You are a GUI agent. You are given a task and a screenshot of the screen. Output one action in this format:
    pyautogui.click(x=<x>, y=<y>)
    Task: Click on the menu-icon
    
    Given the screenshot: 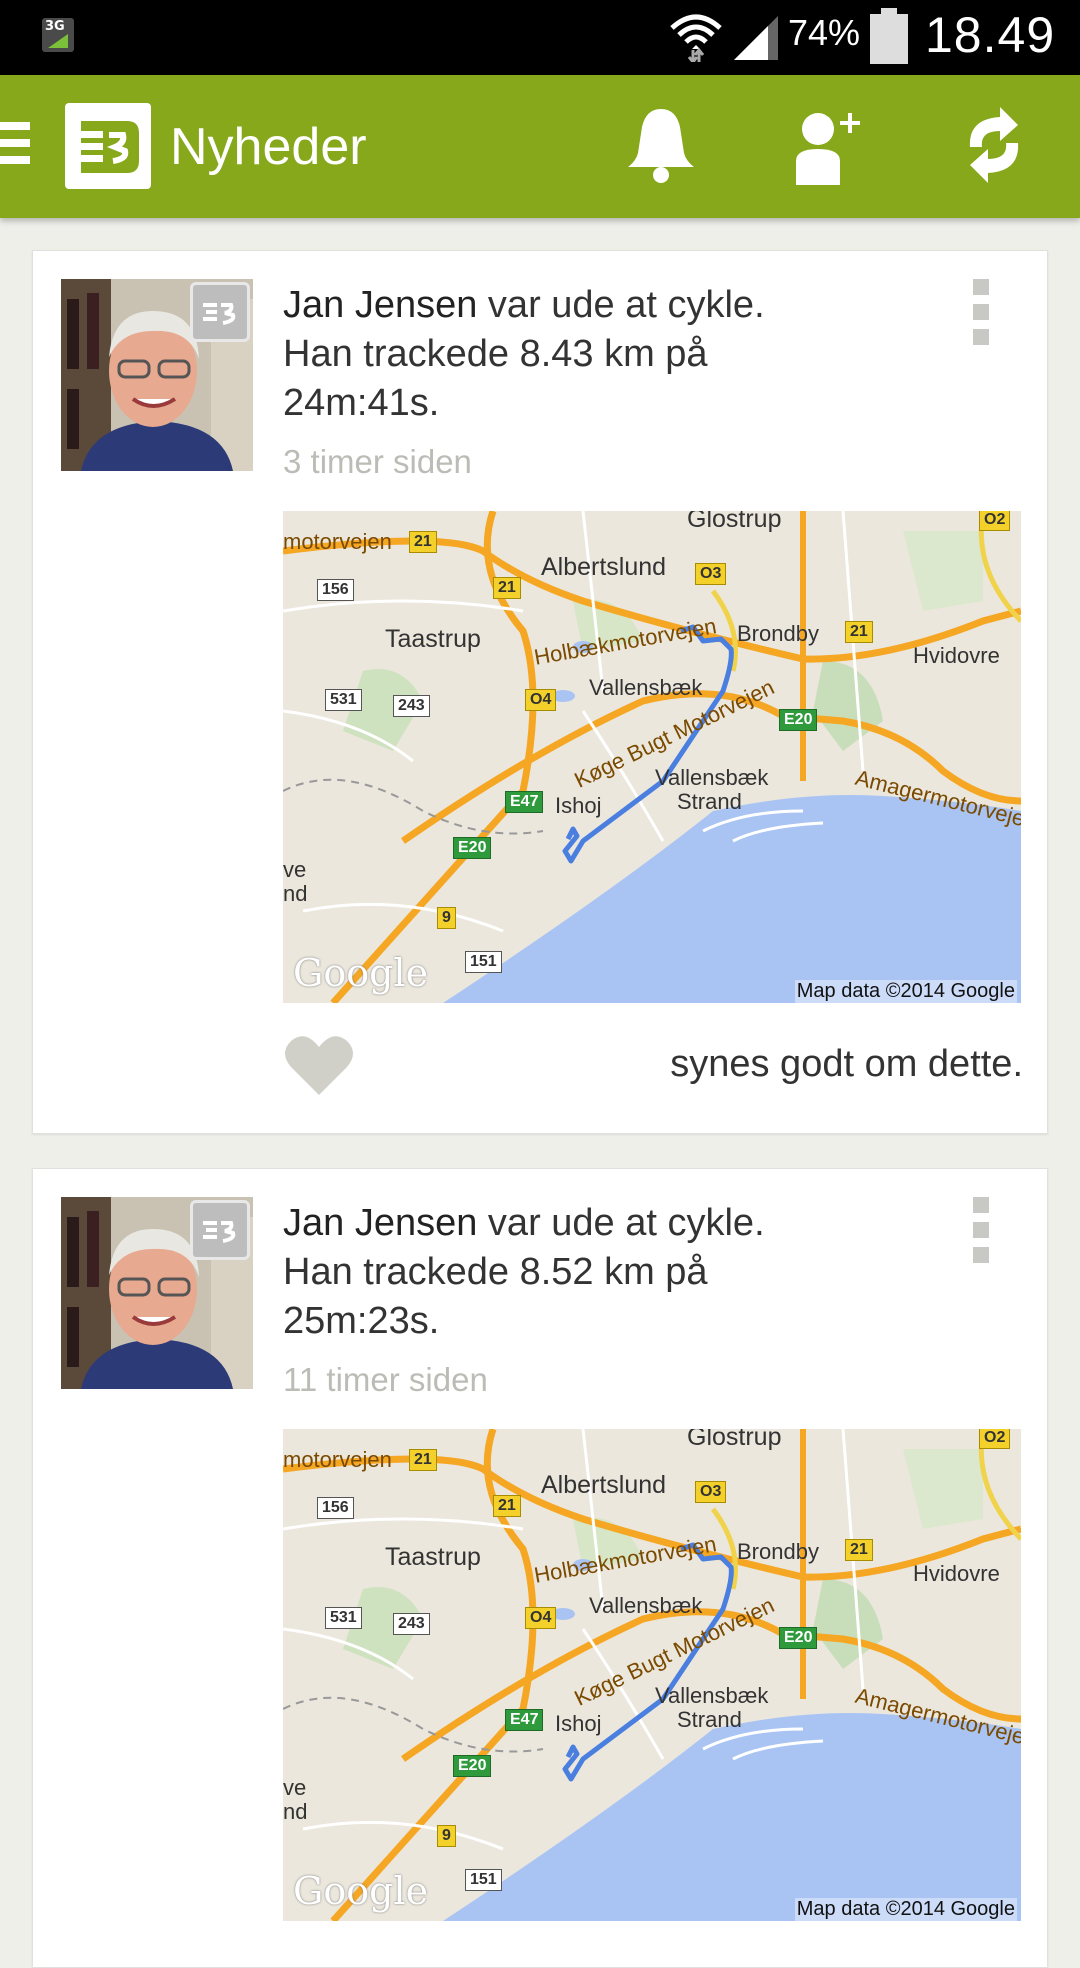 What is the action you would take?
    pyautogui.click(x=15, y=146)
    